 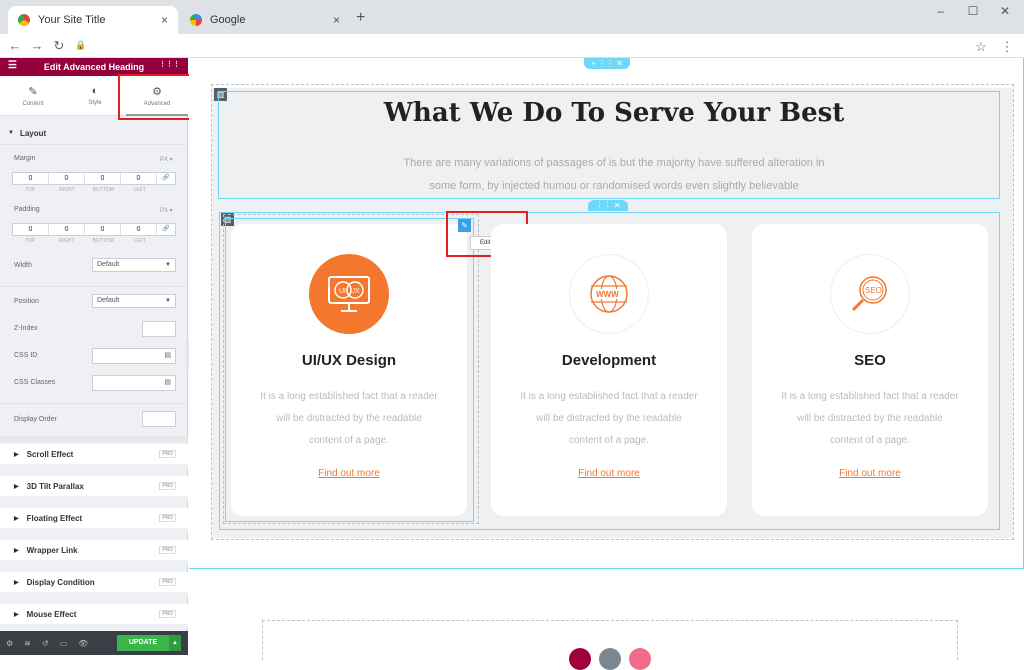 I want to click on browser-tab-bar: Your Site Title × Google × + – ☐ ✕, so click(x=512, y=17).